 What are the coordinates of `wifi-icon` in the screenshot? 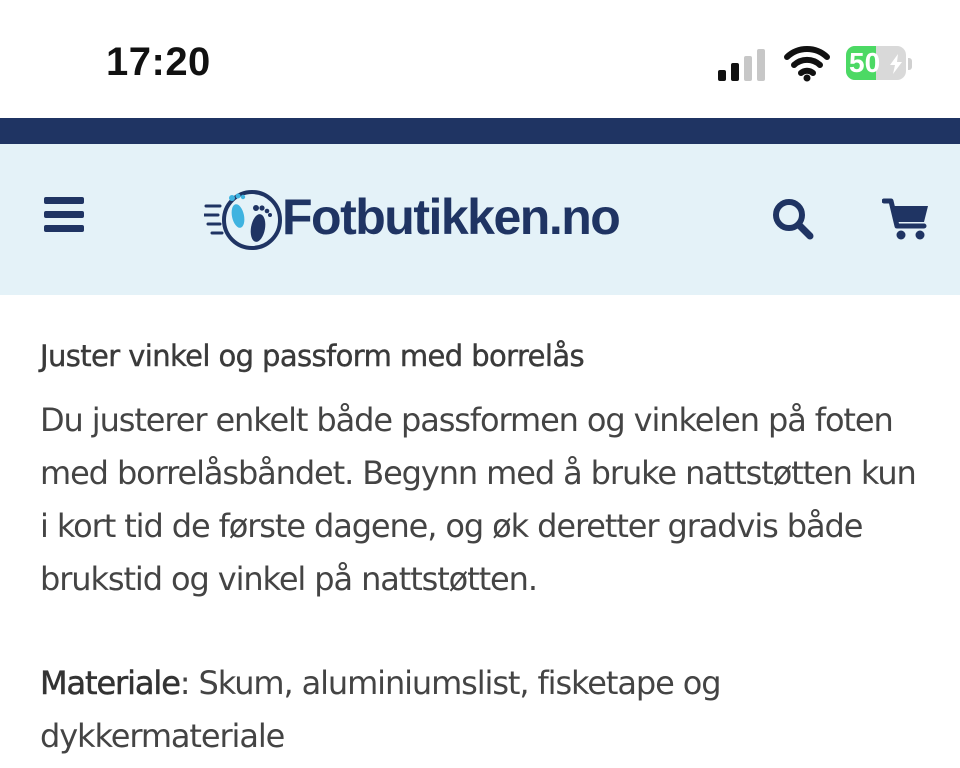 It's located at (807, 65).